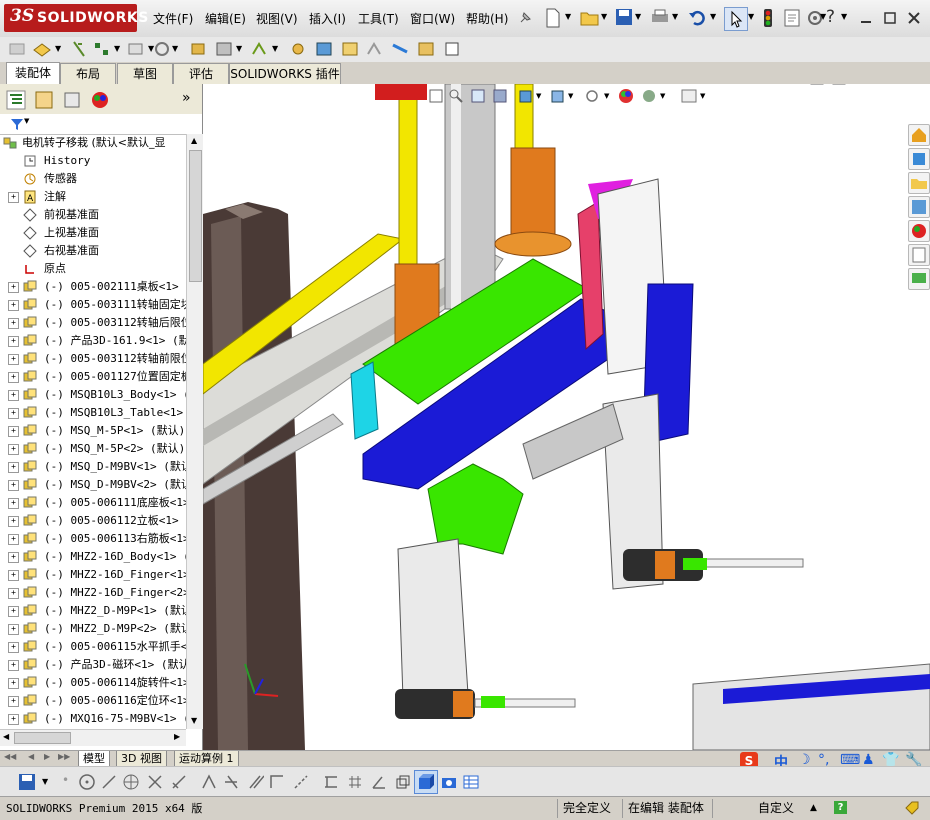 The height and width of the screenshot is (820, 930). Describe the element at coordinates (45, 781) in the screenshot. I see `save-bottom-chevron-icon: ▼` at that location.